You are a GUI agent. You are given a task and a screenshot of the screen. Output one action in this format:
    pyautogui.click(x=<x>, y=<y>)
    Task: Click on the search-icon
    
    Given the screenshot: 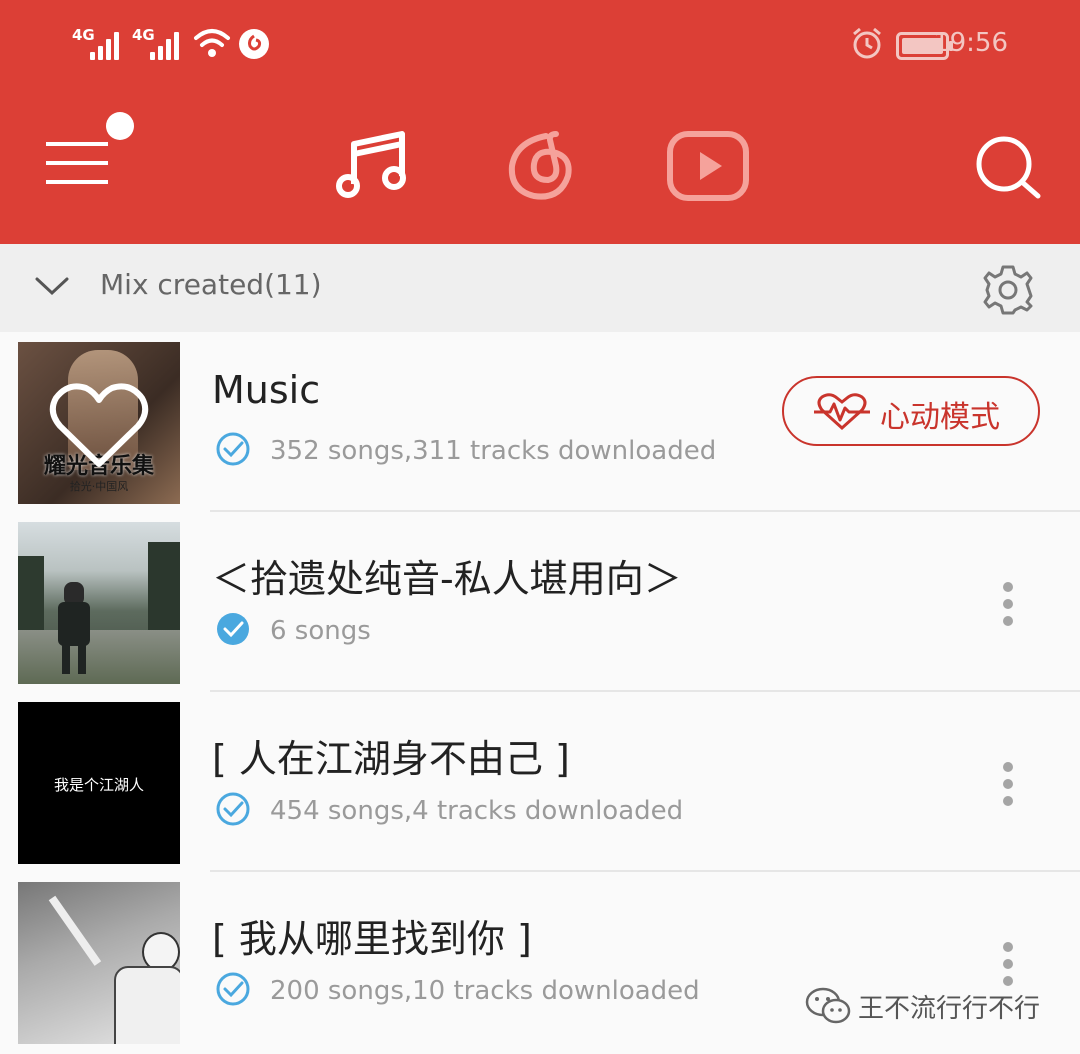 What is the action you would take?
    pyautogui.click(x=1008, y=167)
    